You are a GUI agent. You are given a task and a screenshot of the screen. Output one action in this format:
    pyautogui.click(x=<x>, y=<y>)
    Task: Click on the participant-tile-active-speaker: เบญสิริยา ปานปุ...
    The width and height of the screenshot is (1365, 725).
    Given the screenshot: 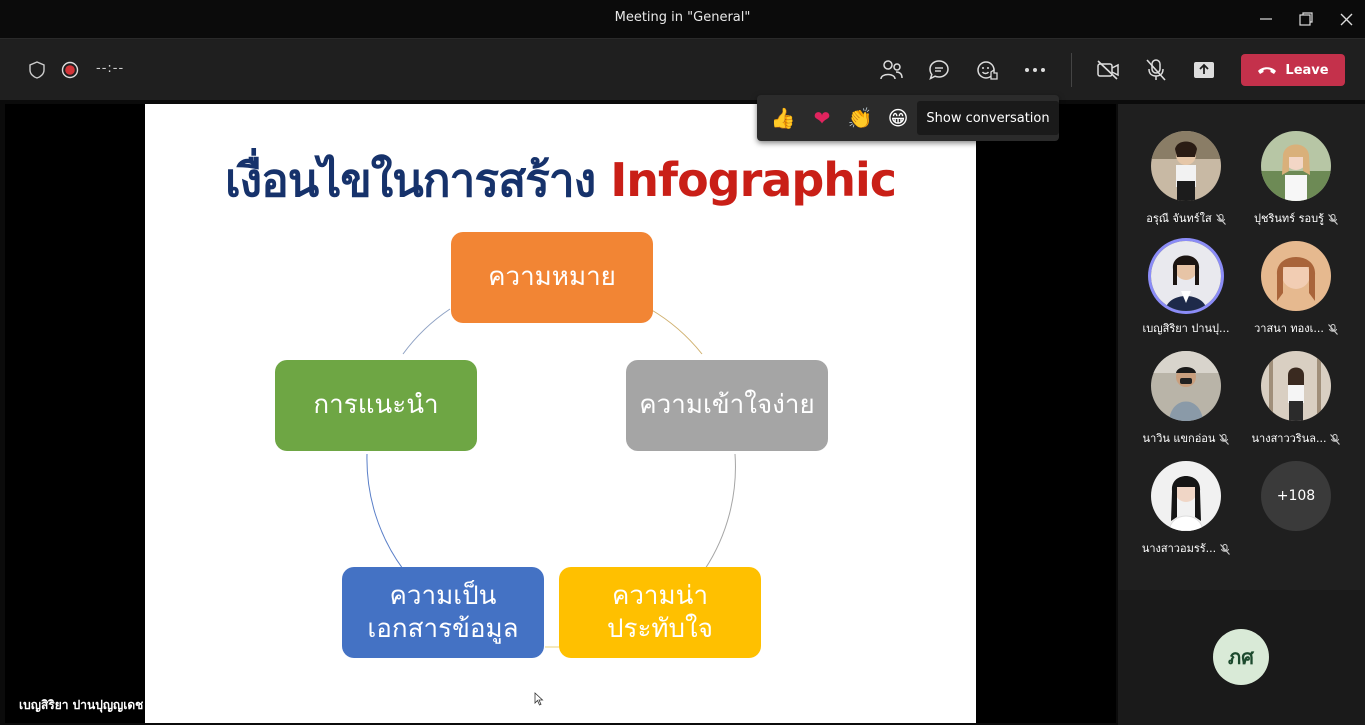 What is the action you would take?
    pyautogui.click(x=1186, y=291)
    